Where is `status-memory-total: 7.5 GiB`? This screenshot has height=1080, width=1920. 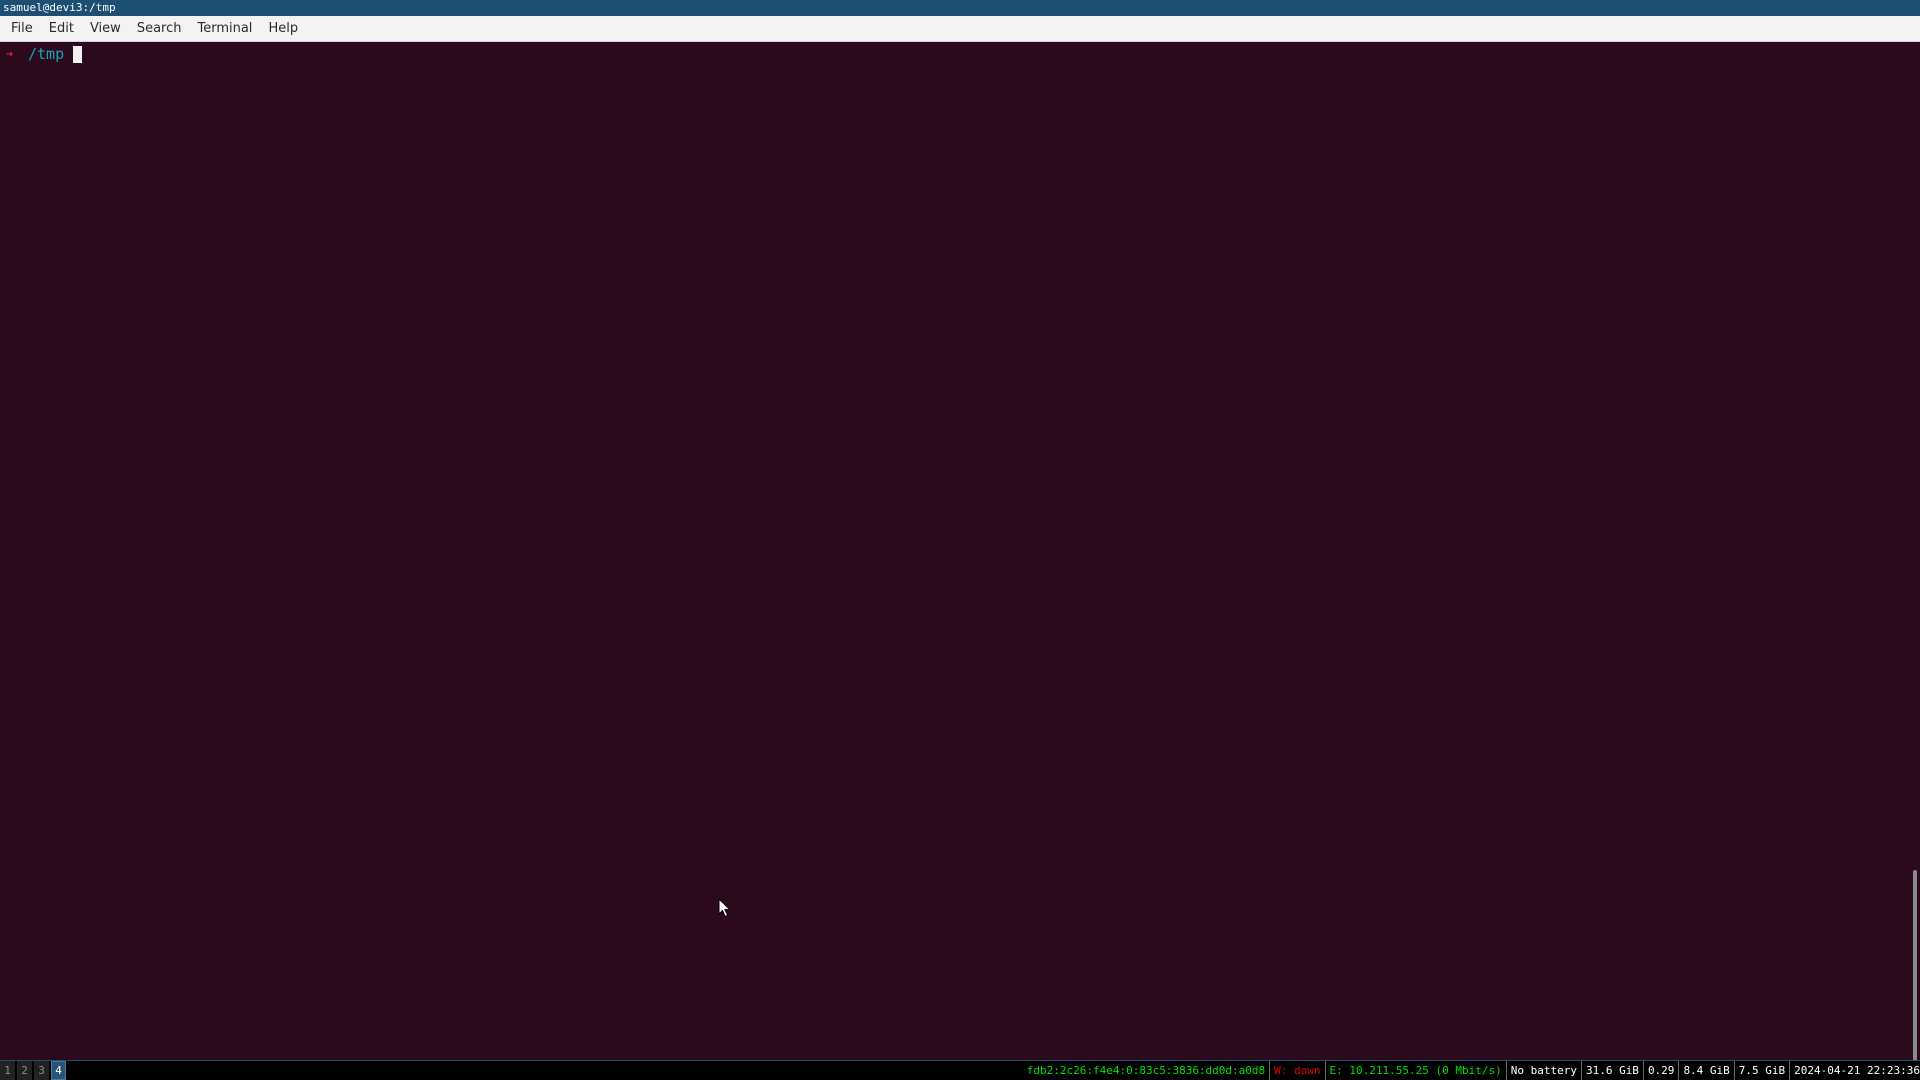 status-memory-total: 7.5 GiB is located at coordinates (1763, 1070).